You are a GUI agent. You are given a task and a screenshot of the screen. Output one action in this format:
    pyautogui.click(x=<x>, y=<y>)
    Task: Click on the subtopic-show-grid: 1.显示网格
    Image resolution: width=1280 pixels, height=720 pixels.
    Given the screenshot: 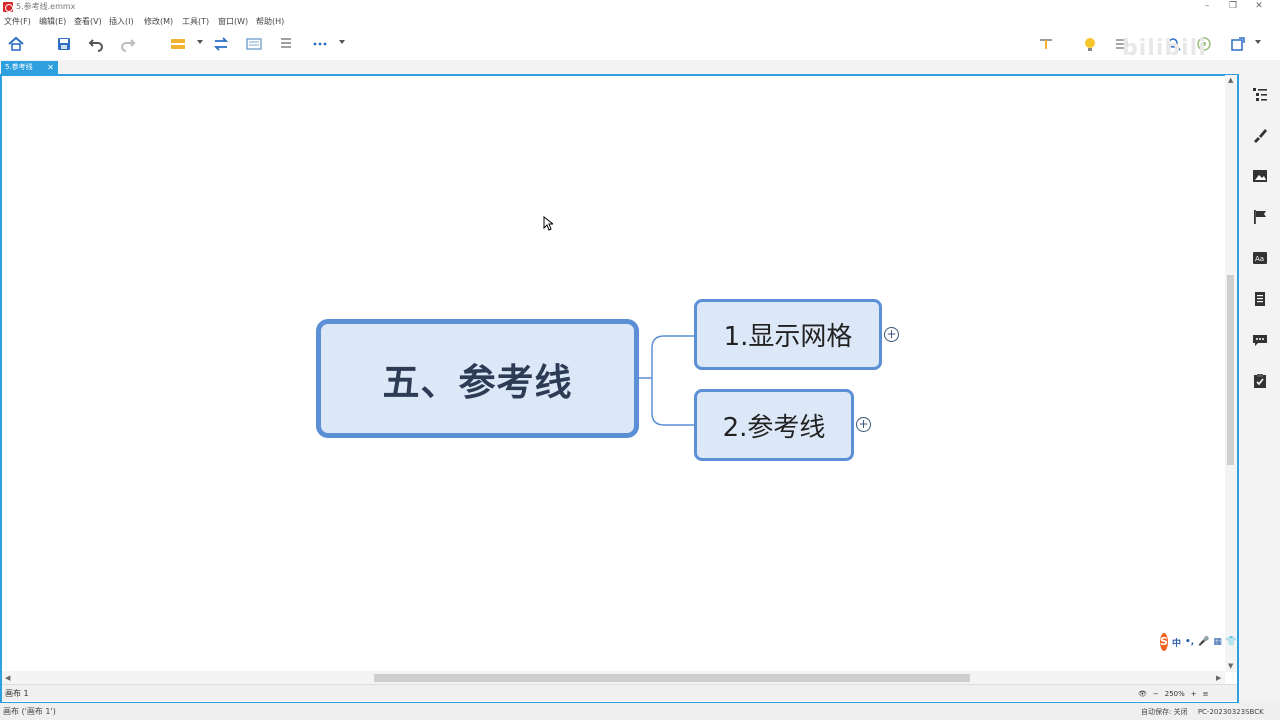 What is the action you would take?
    pyautogui.click(x=788, y=334)
    